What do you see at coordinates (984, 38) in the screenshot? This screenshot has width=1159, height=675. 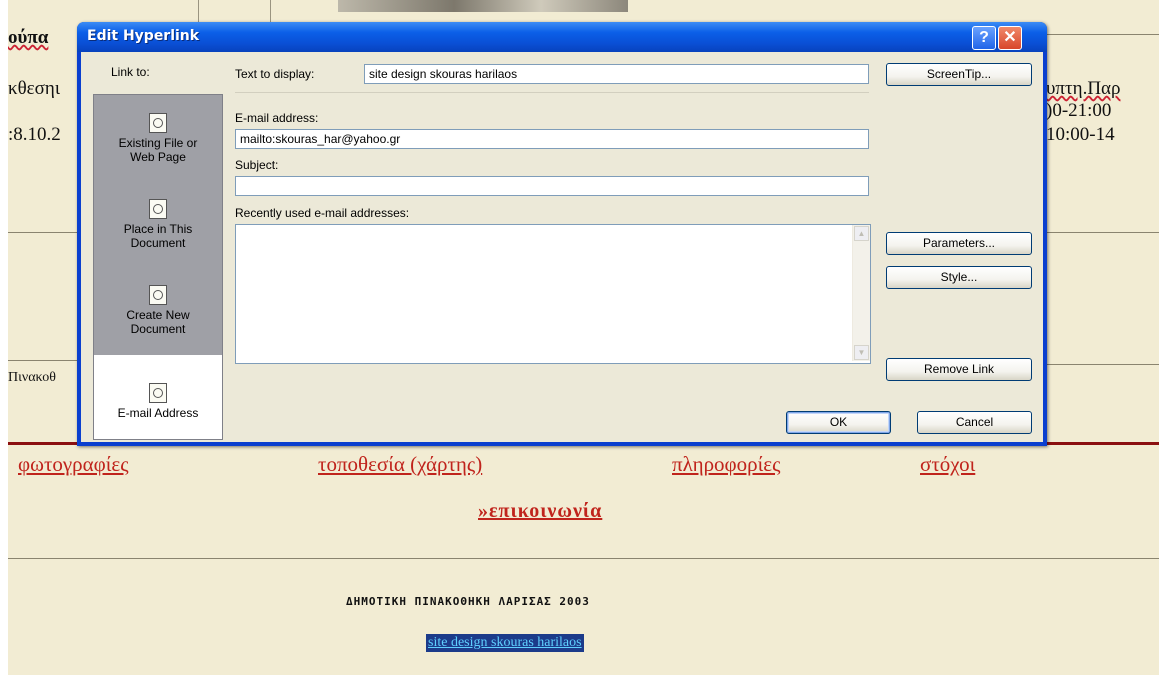 I see `help-button: ?` at bounding box center [984, 38].